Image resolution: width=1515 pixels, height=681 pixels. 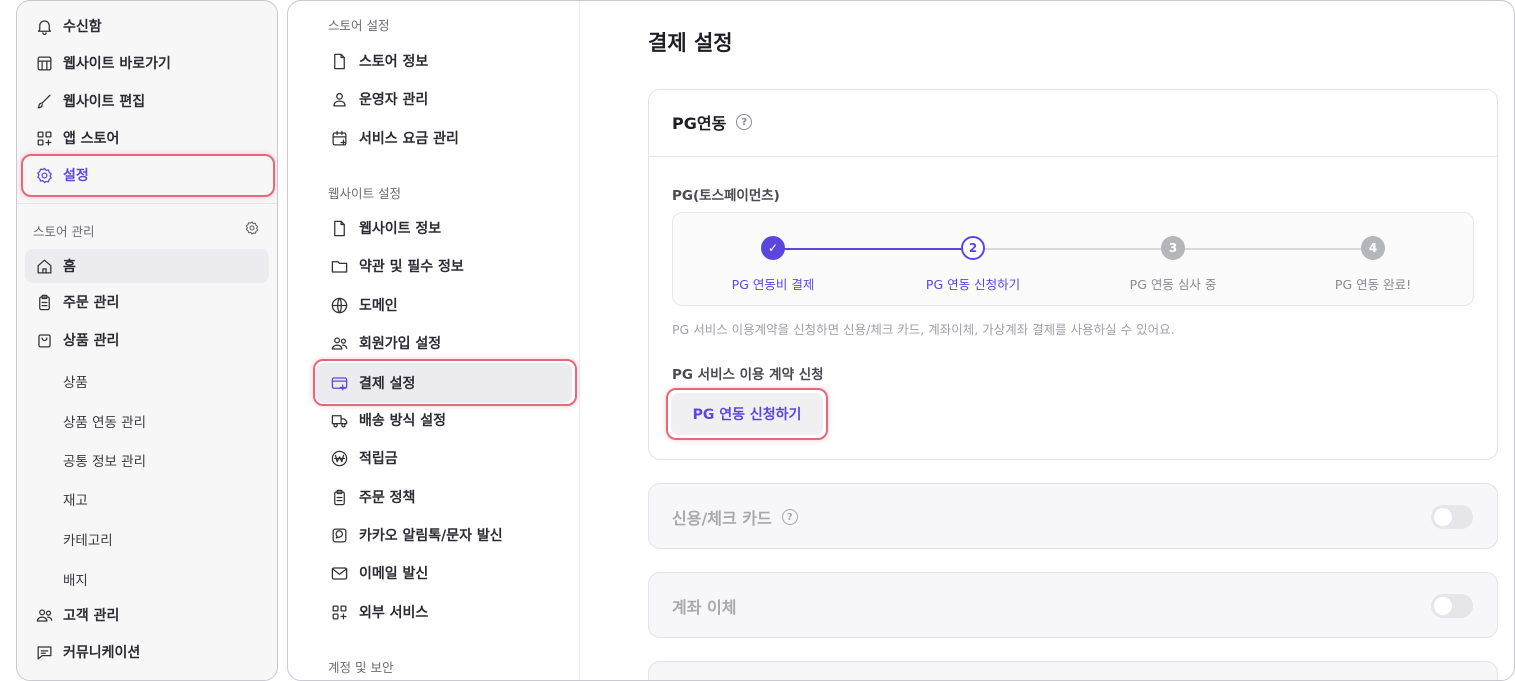 I want to click on sub-item-badge: 배지, so click(x=75, y=579).